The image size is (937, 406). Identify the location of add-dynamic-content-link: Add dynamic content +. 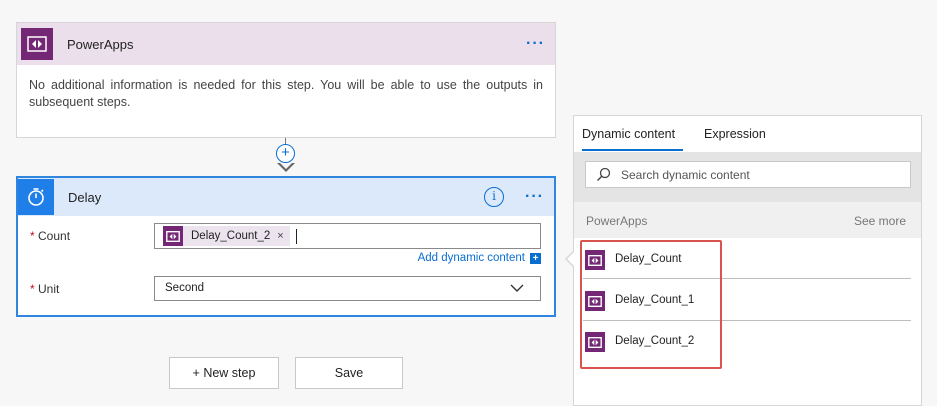
(479, 258).